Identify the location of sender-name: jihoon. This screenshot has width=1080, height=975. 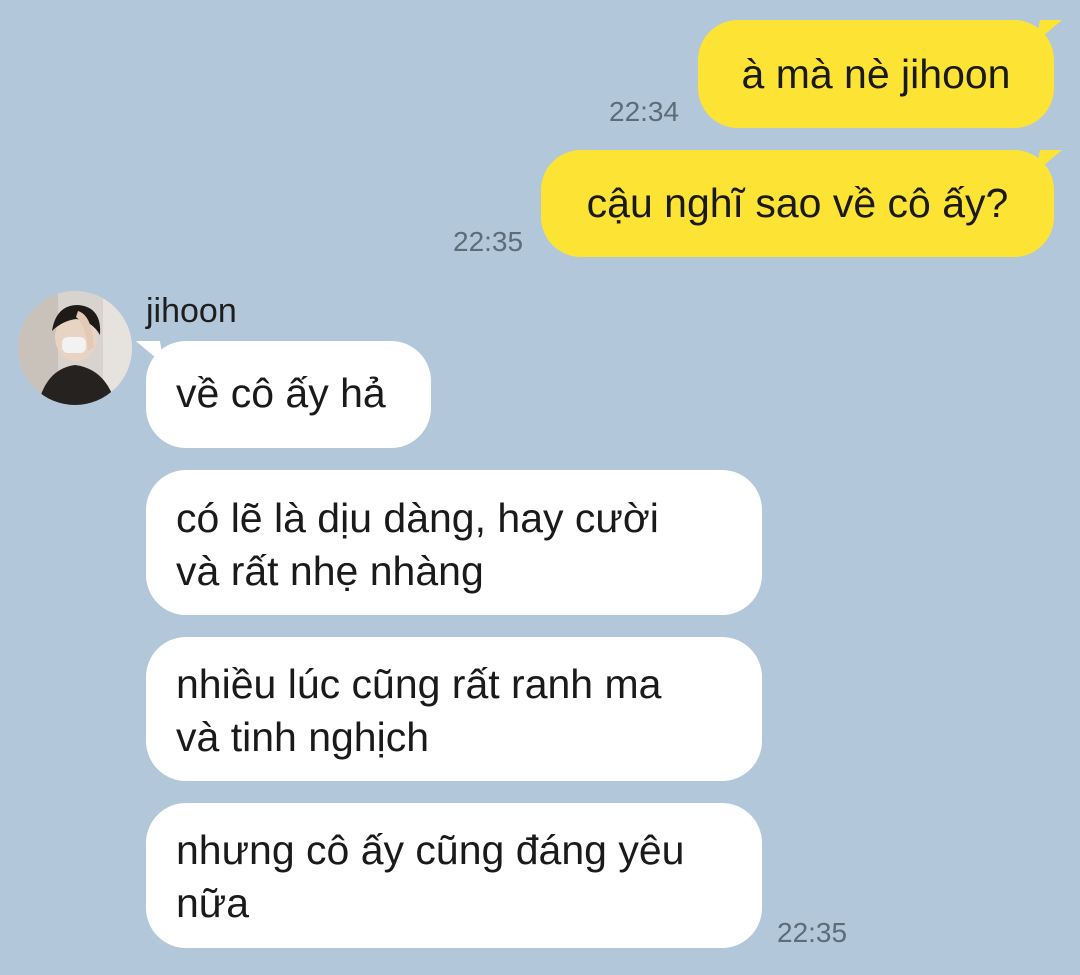
(191, 311).